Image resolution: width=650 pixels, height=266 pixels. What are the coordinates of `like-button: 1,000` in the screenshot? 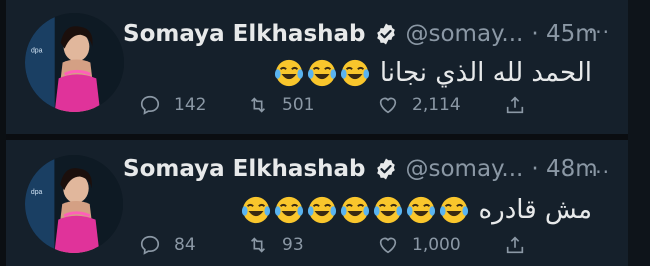 It's located at (419, 245).